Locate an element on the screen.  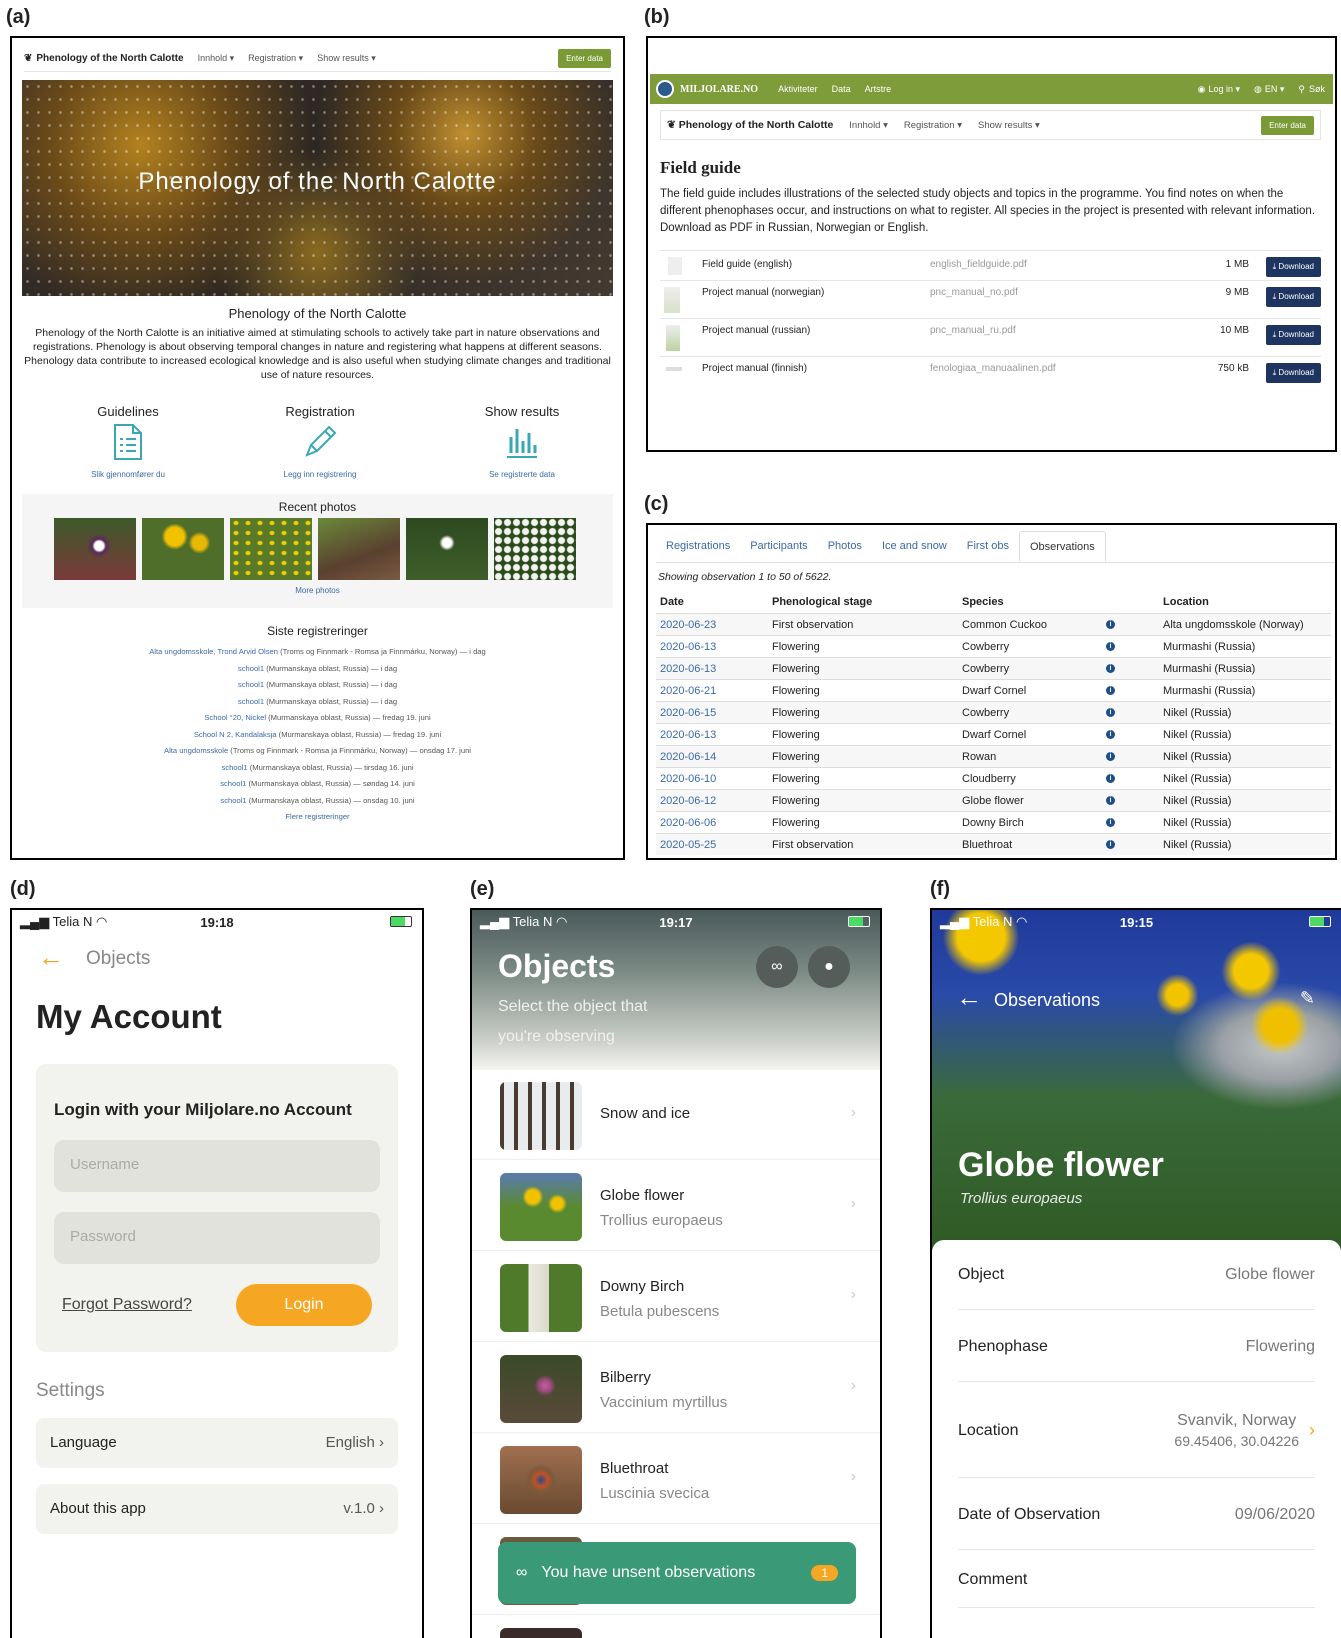
tab-first-obs: First obs is located at coordinates (988, 546).